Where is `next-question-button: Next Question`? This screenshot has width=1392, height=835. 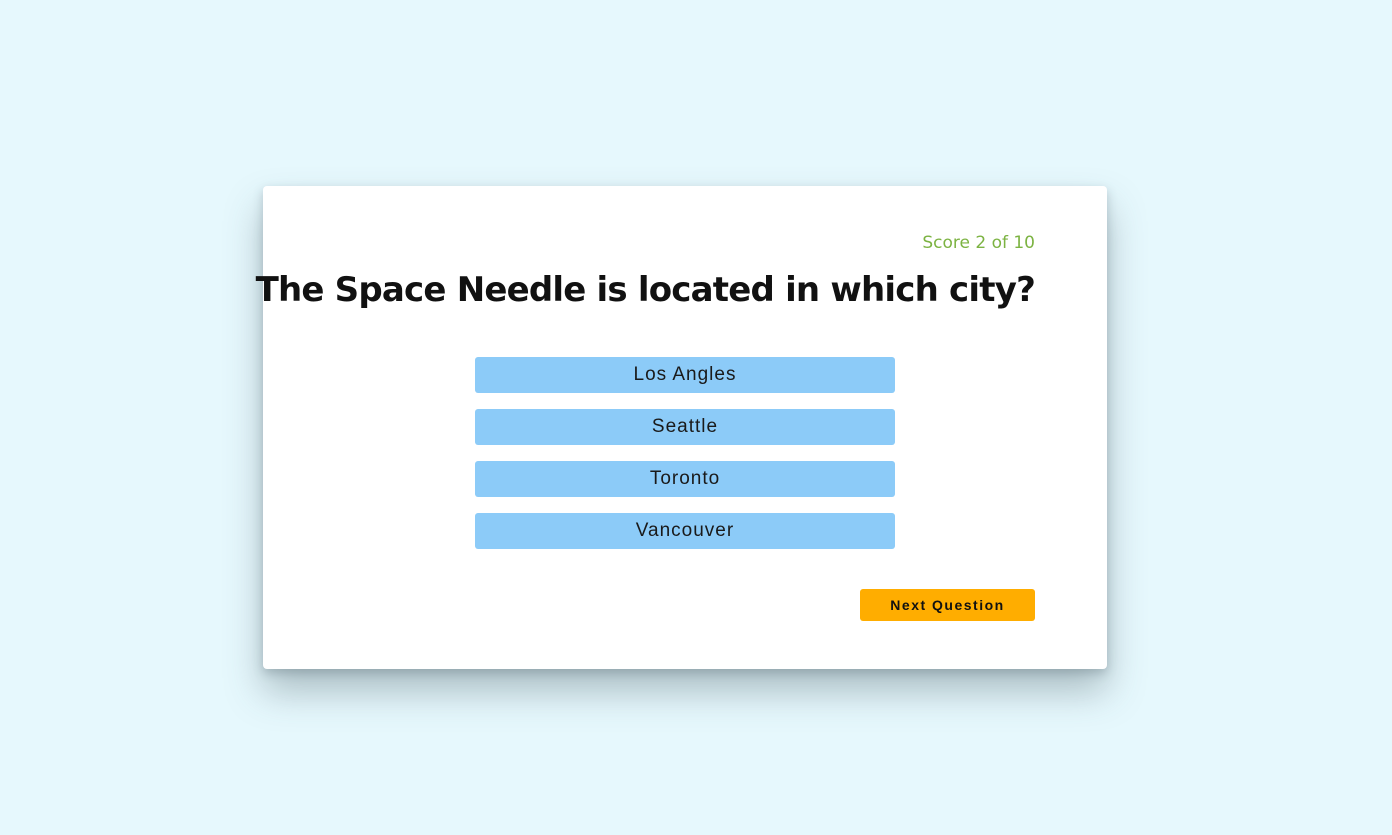 next-question-button: Next Question is located at coordinates (947, 605).